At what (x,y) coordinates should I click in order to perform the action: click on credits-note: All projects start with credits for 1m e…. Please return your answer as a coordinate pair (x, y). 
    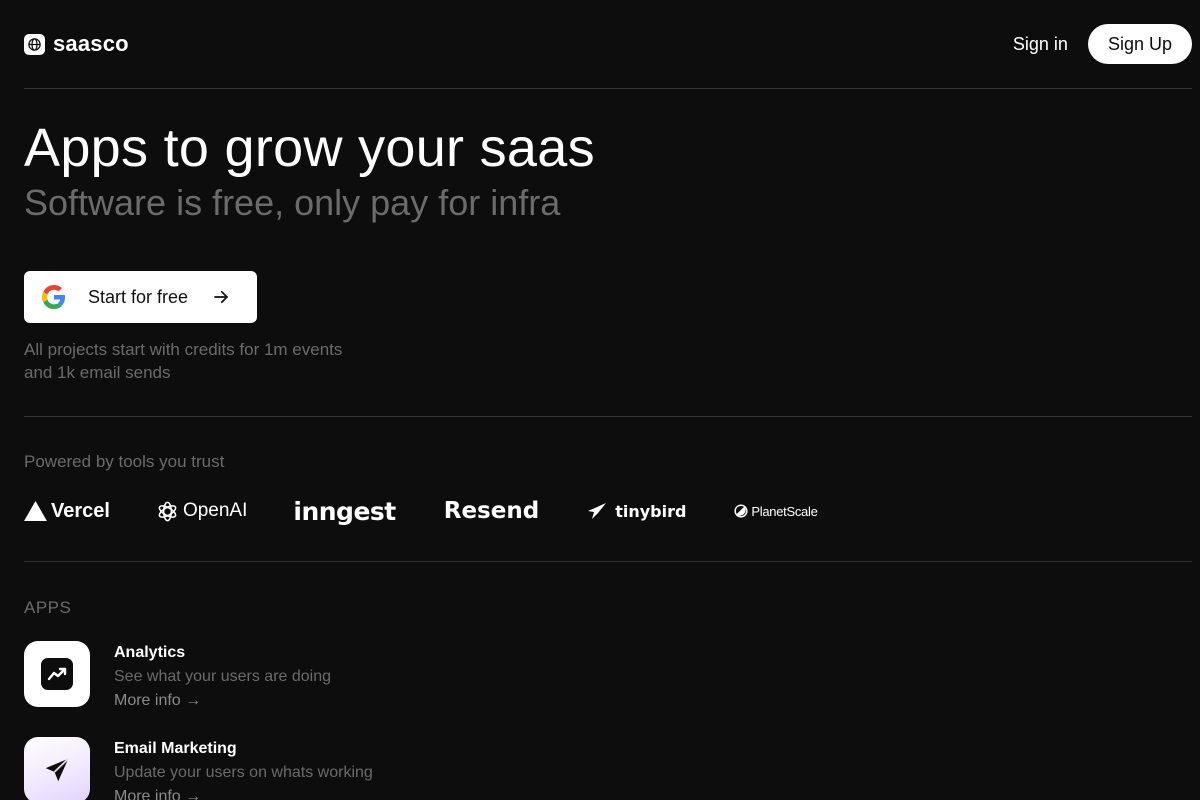
    Looking at the image, I should click on (183, 361).